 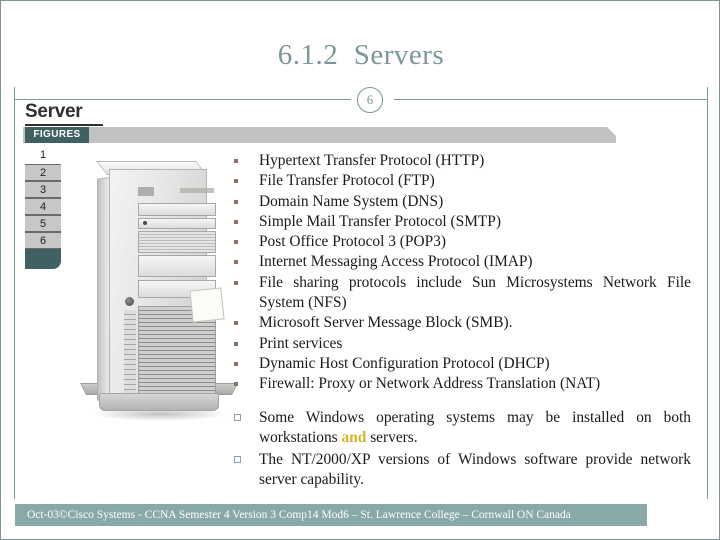 I want to click on server-vents-left, so click(x=130, y=355).